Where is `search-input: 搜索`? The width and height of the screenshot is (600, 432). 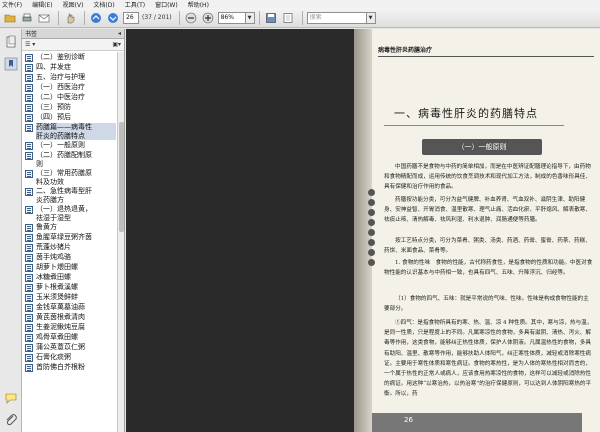
search-input: 搜索 is located at coordinates (336, 17).